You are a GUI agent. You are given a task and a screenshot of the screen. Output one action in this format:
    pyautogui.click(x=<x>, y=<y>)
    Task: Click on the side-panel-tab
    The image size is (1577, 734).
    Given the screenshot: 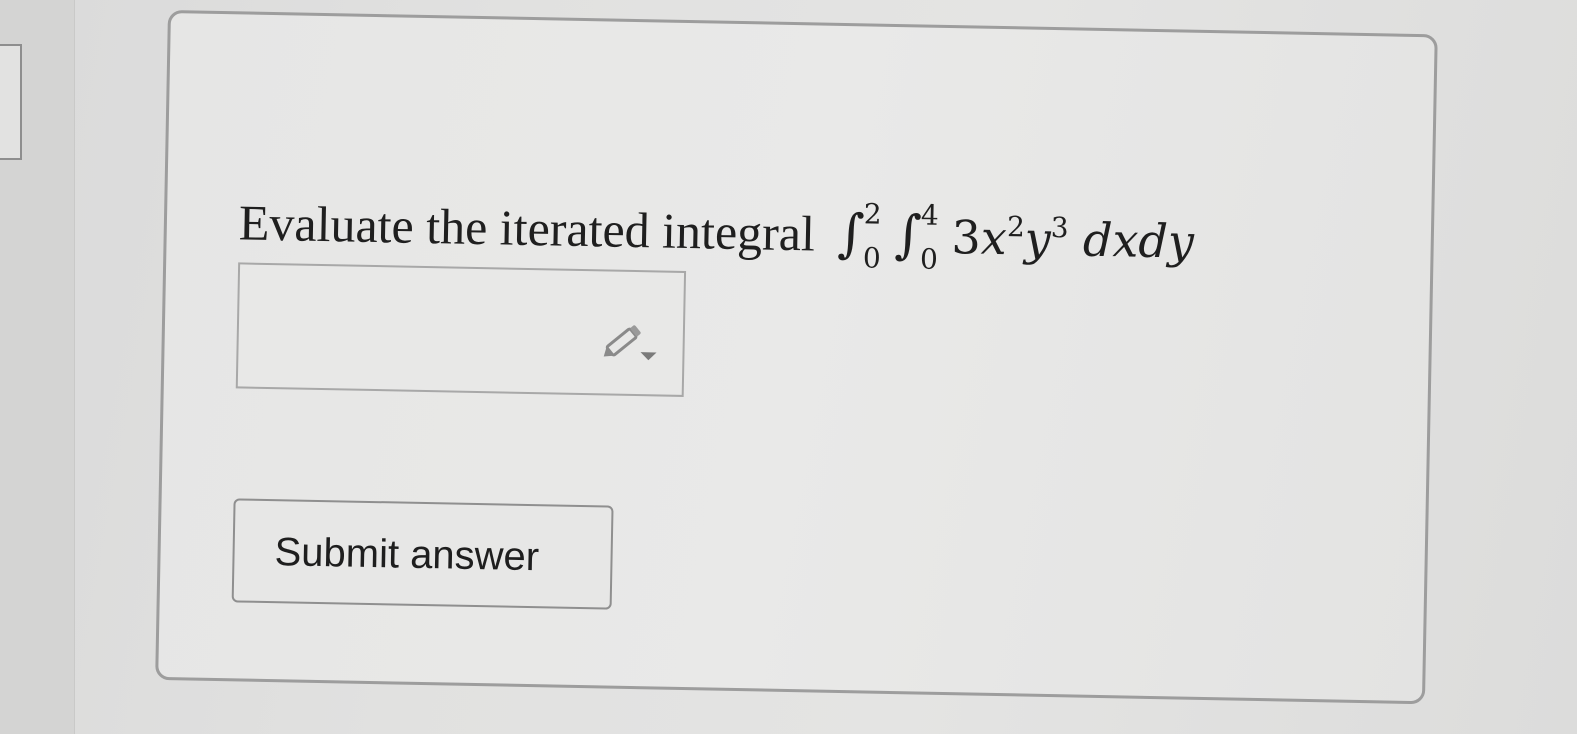 What is the action you would take?
    pyautogui.click(x=11, y=102)
    